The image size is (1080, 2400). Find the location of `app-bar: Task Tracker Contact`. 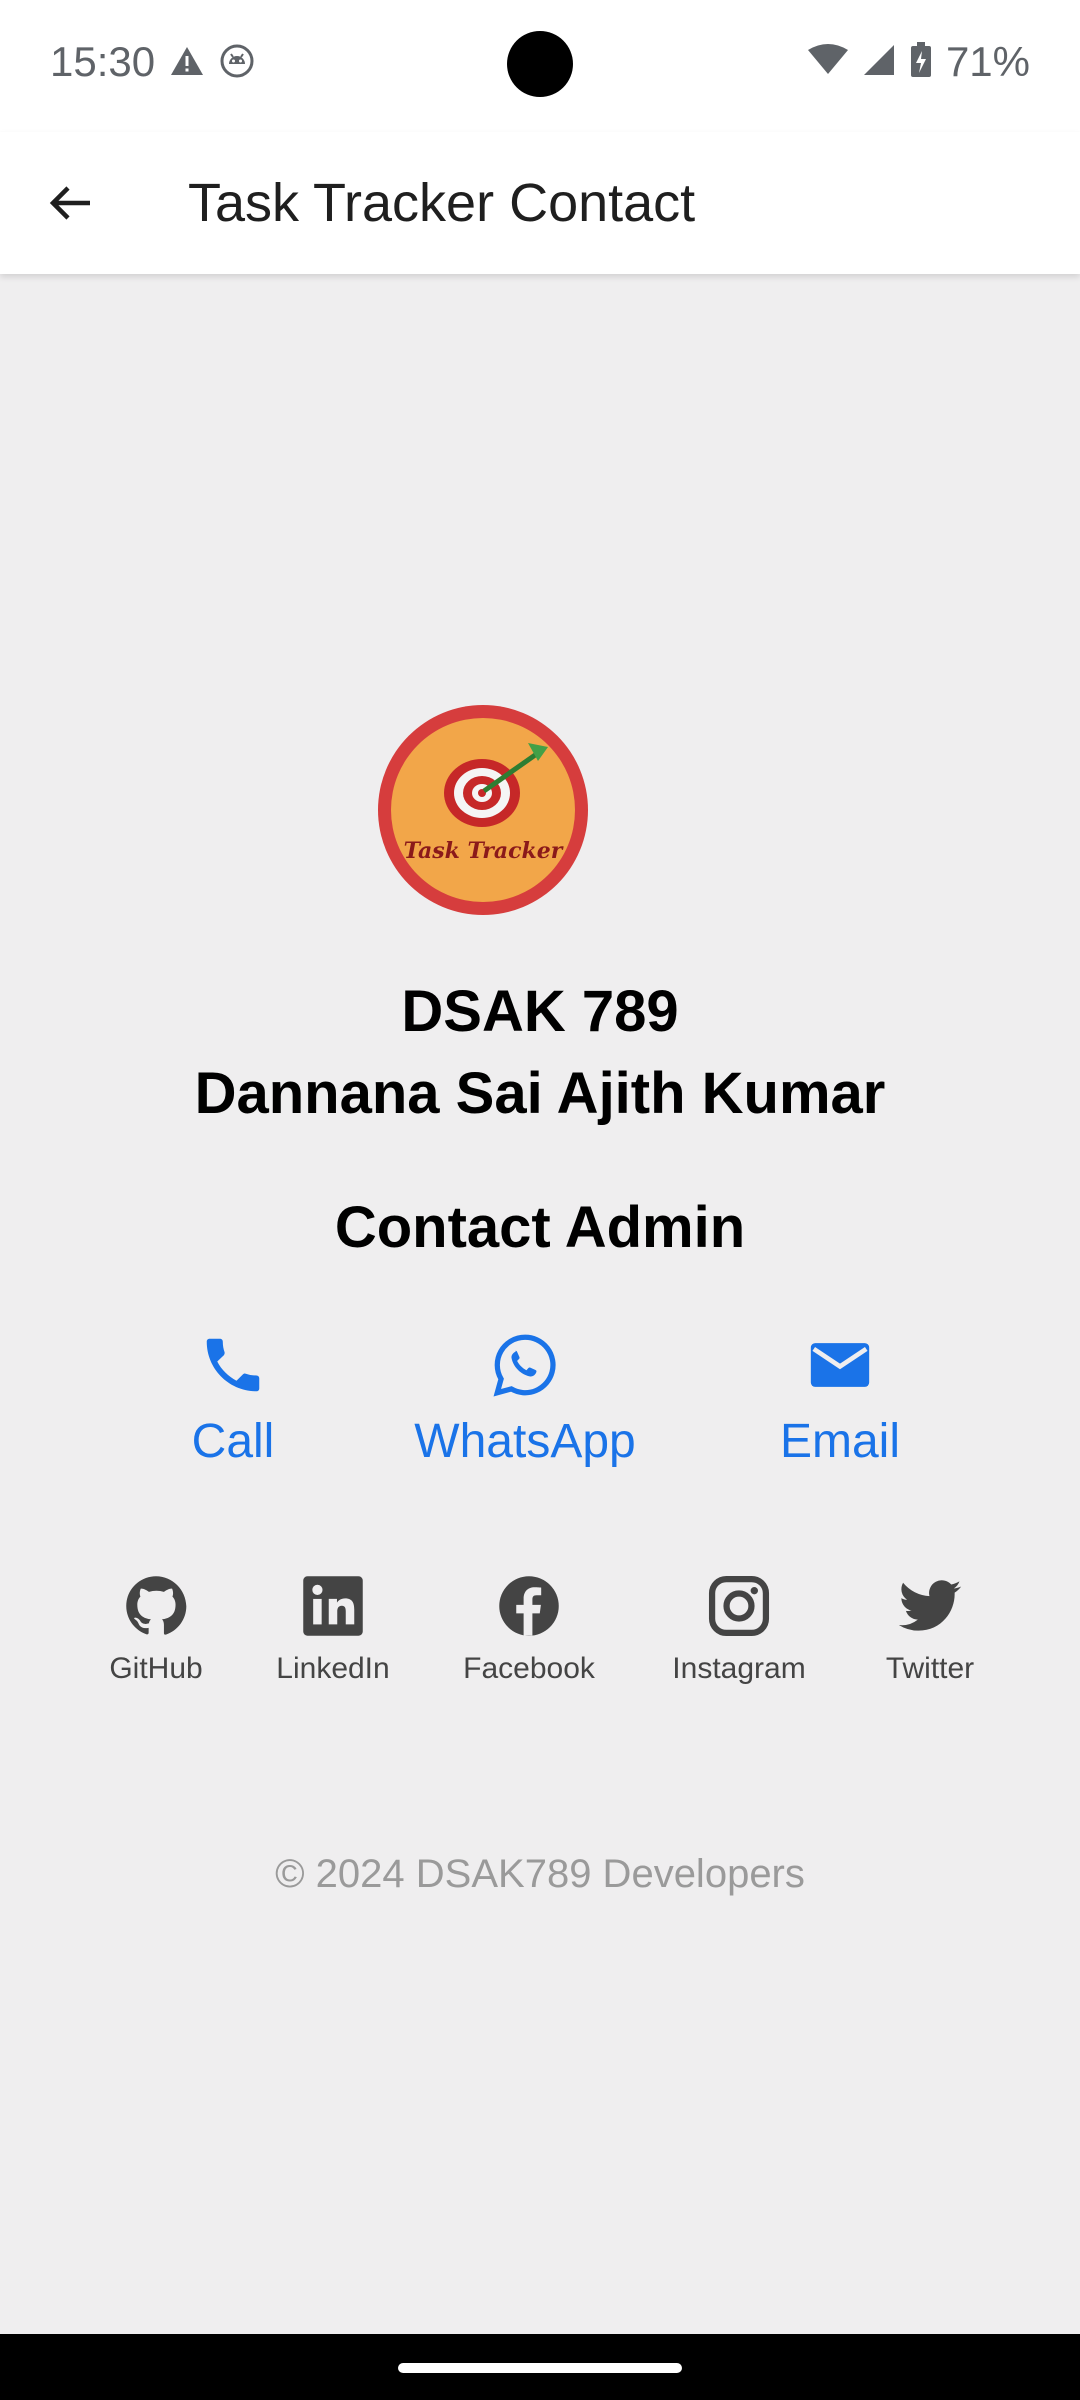

app-bar: Task Tracker Contact is located at coordinates (540, 203).